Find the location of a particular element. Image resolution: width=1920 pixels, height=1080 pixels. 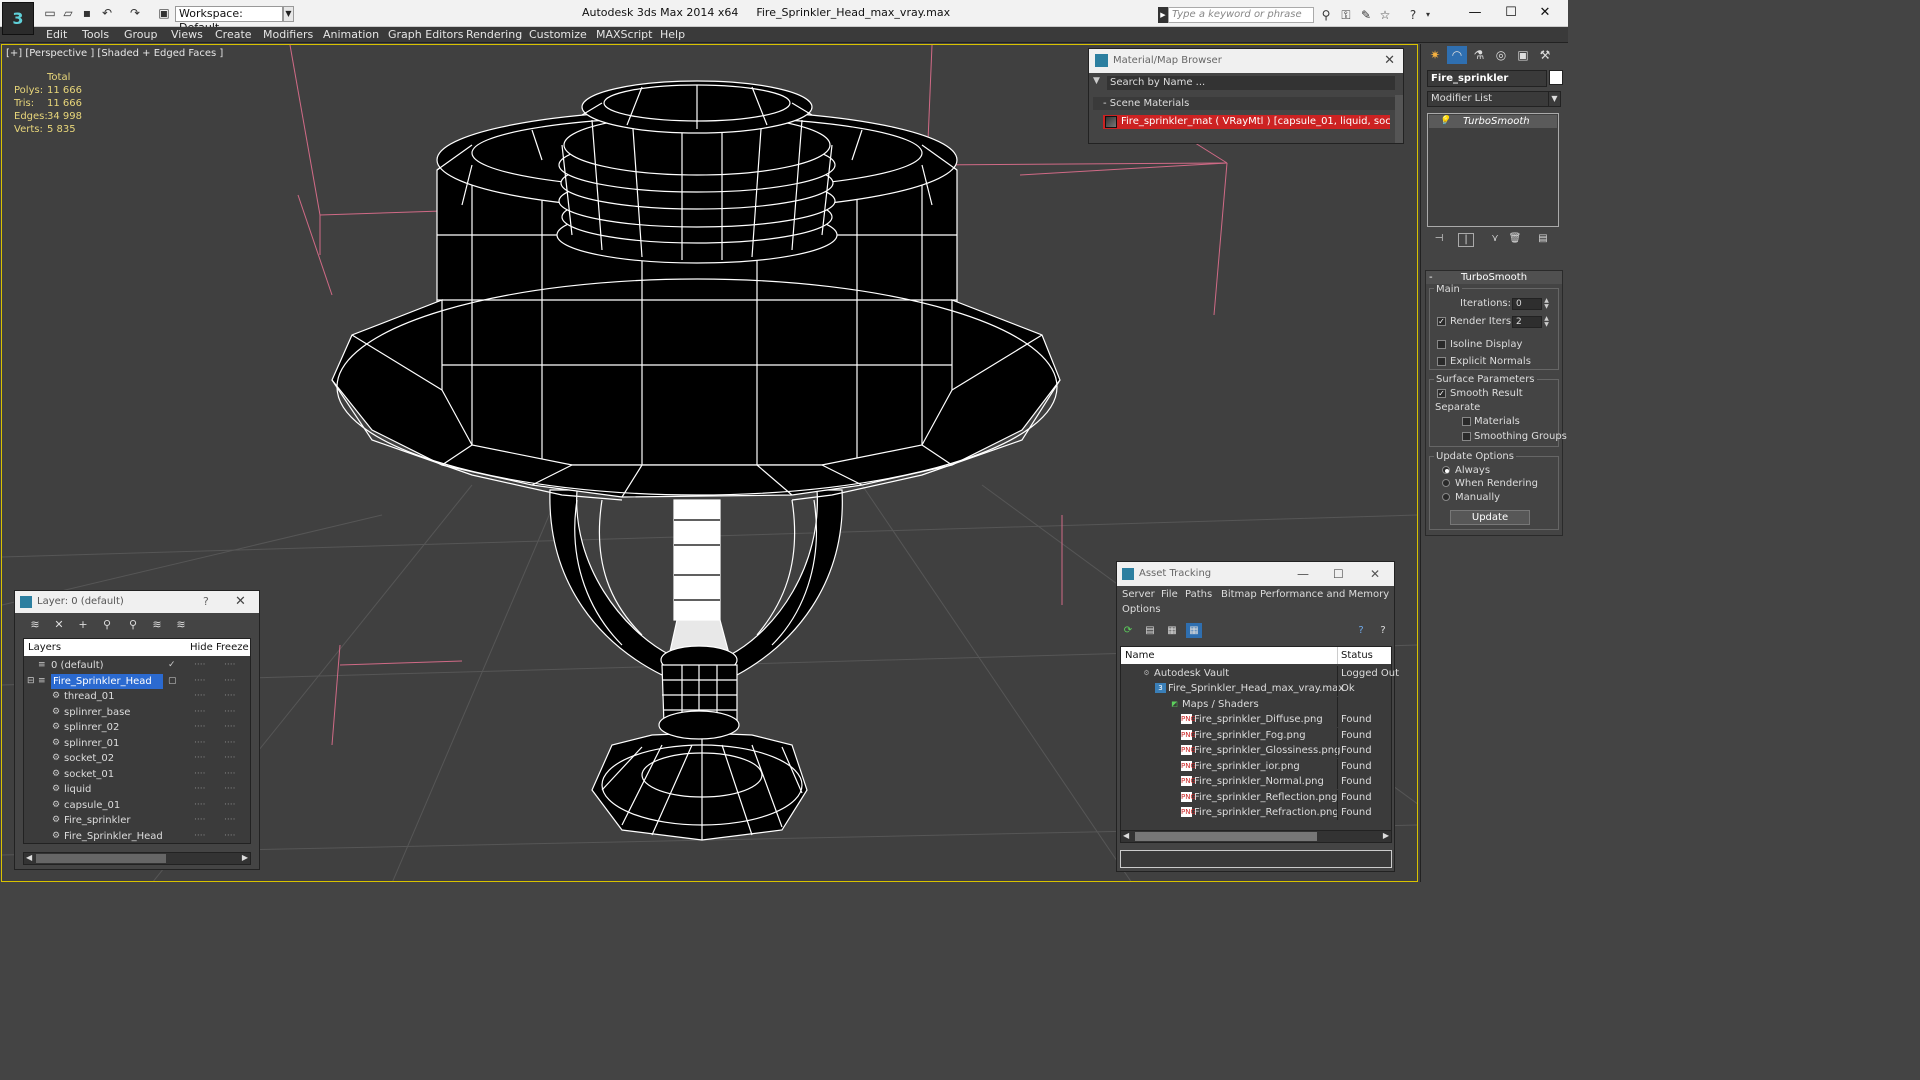

menu-help: Help is located at coordinates (672, 34).